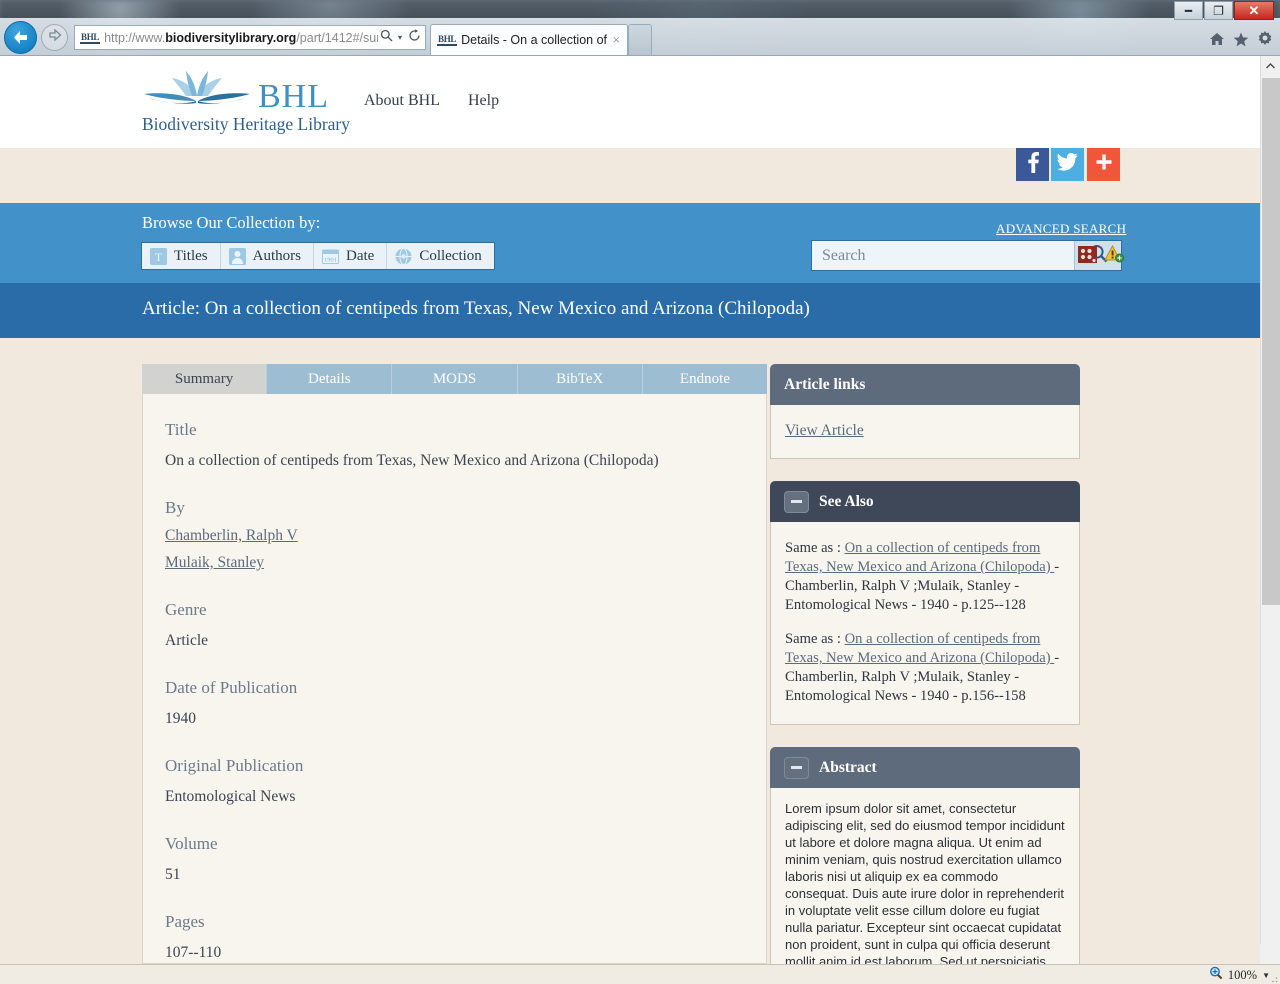  I want to click on abstract-header: Abstract, so click(925, 767).